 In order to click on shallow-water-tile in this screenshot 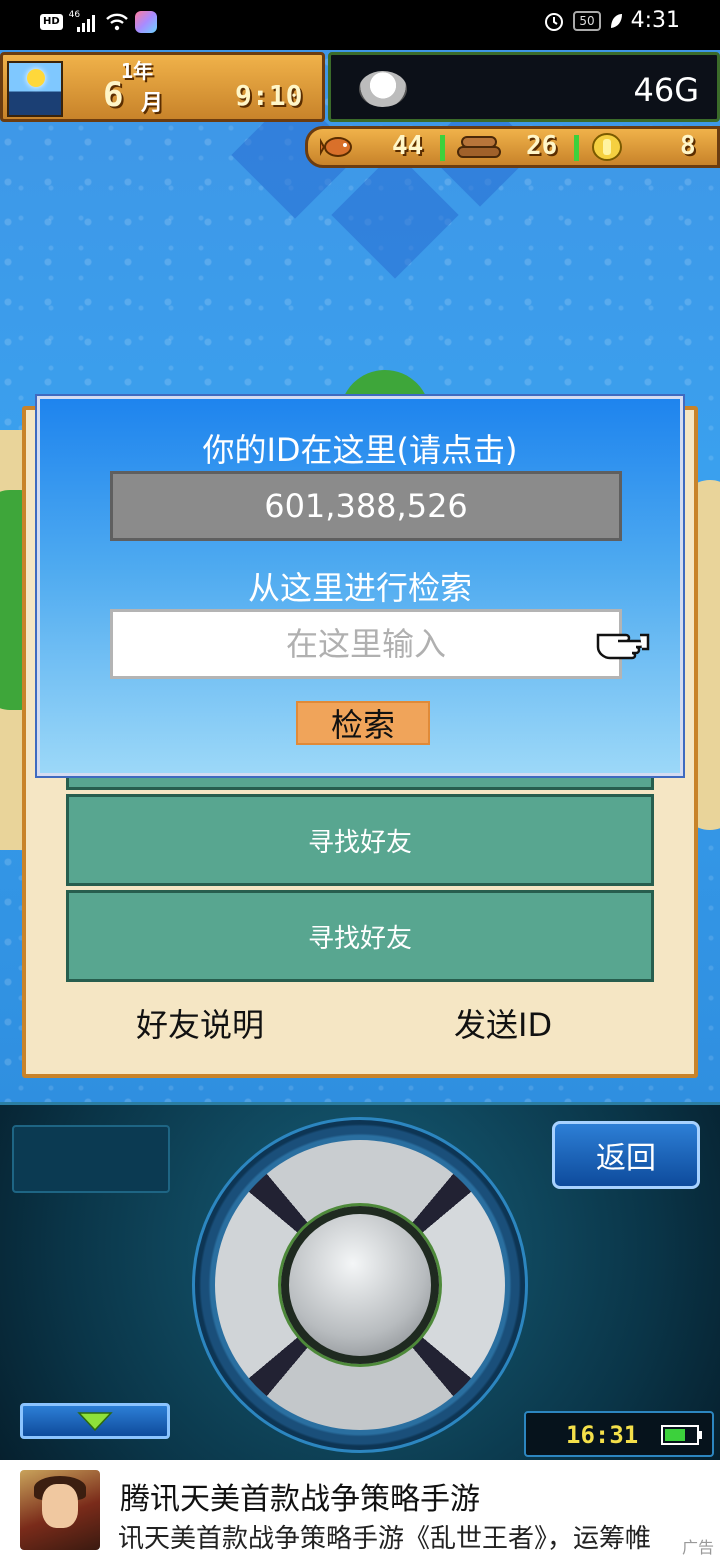, I will do `click(395, 215)`.